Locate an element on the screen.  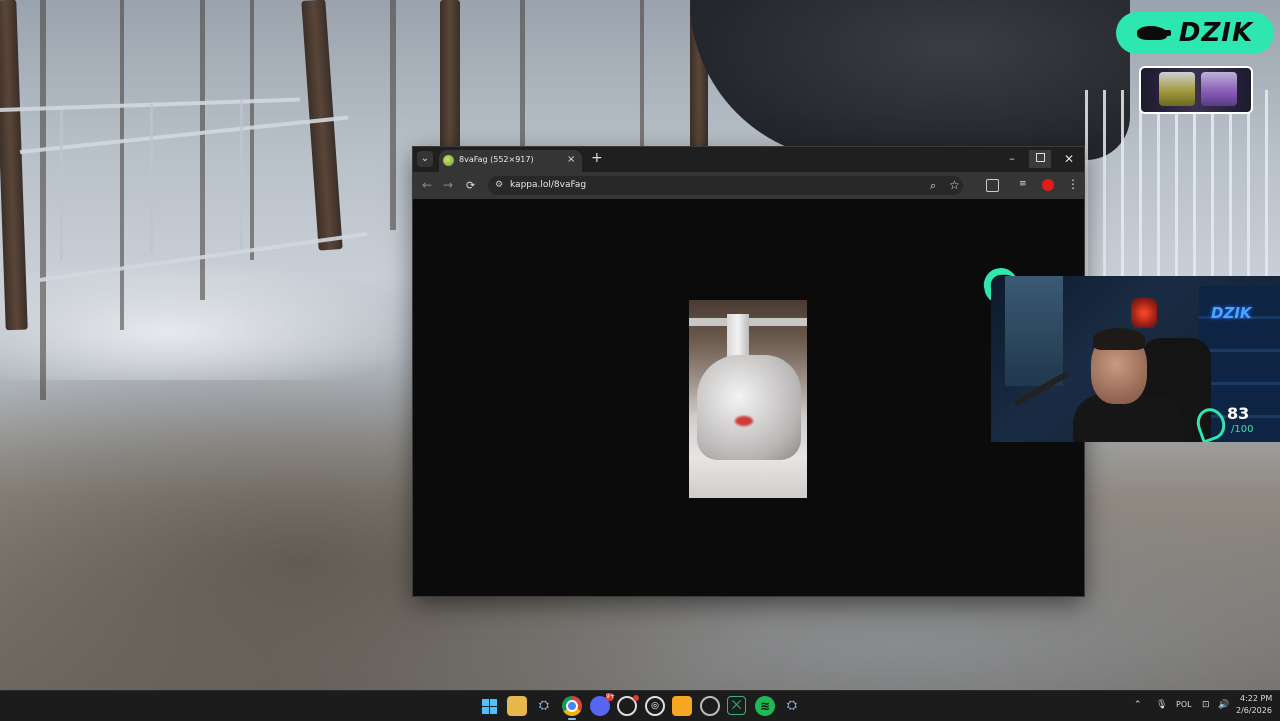
tune-icon: ⚙ is located at coordinates (499, 185).